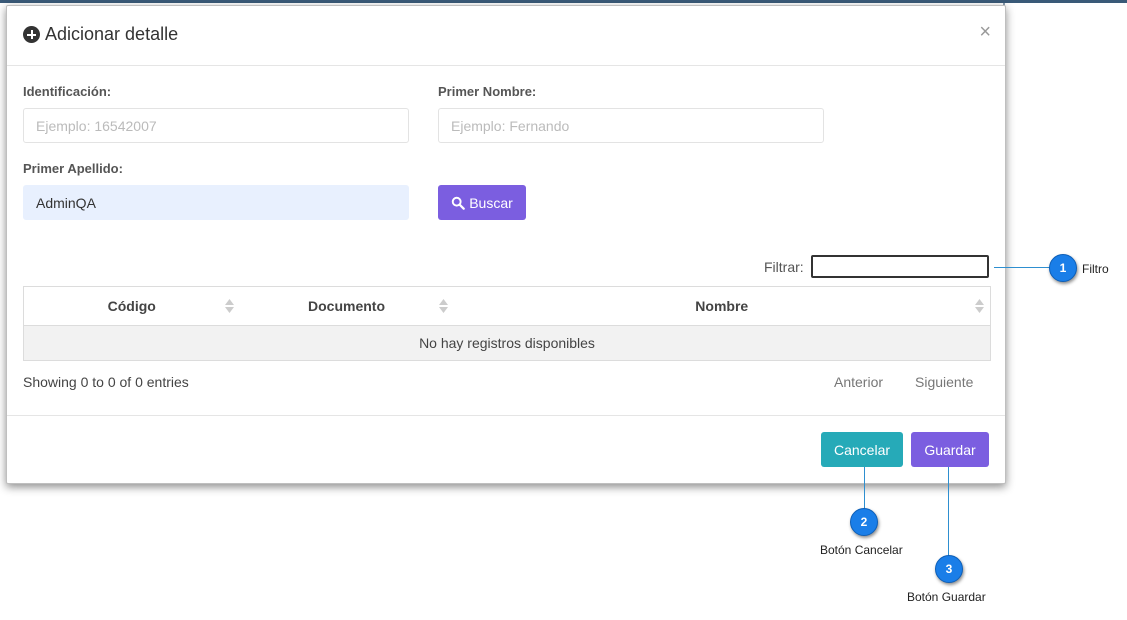  What do you see at coordinates (950, 449) in the screenshot?
I see `save-button: Guardar` at bounding box center [950, 449].